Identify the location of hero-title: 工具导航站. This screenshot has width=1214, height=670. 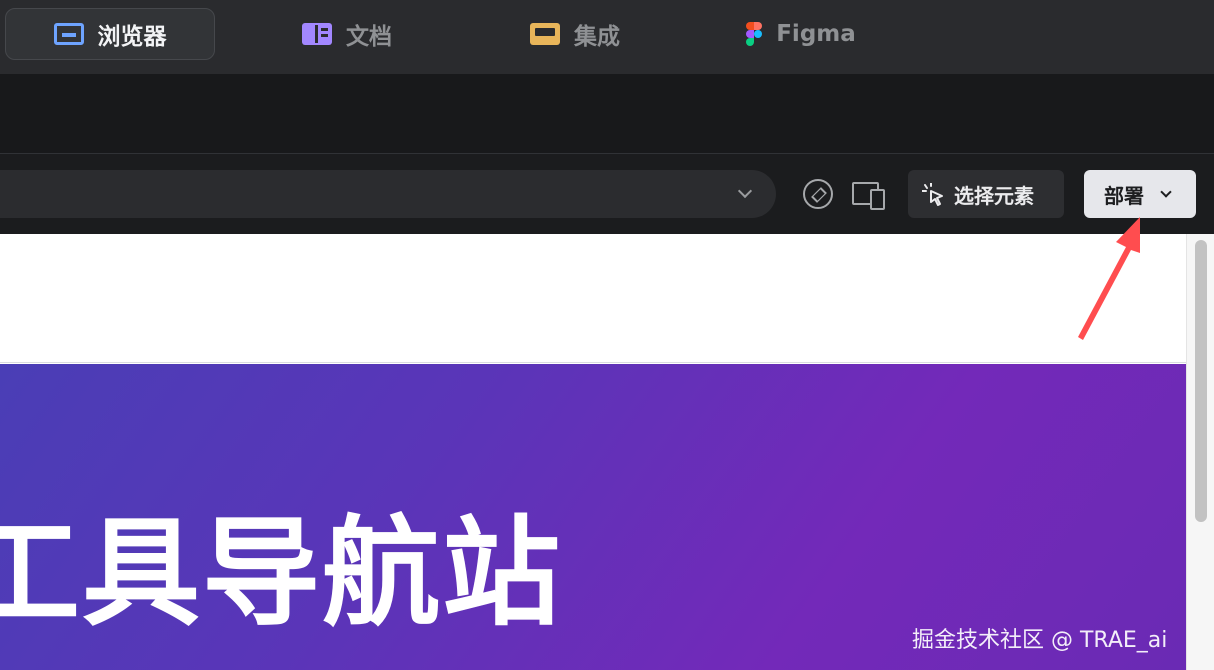
(281, 573).